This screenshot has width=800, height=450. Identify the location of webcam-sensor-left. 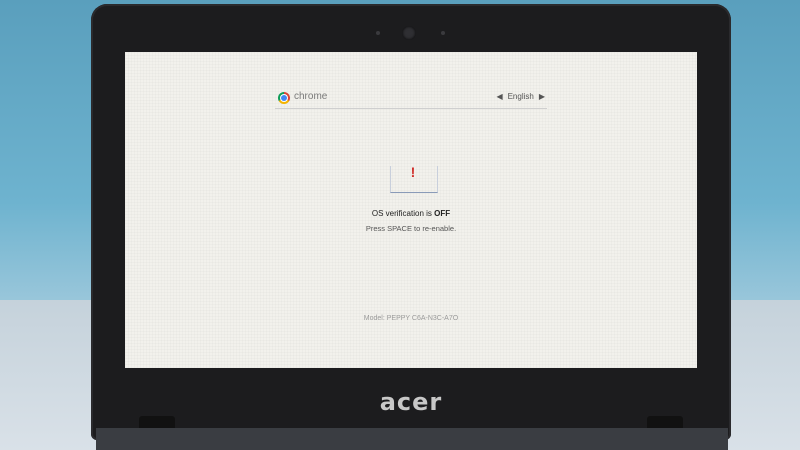
(378, 33).